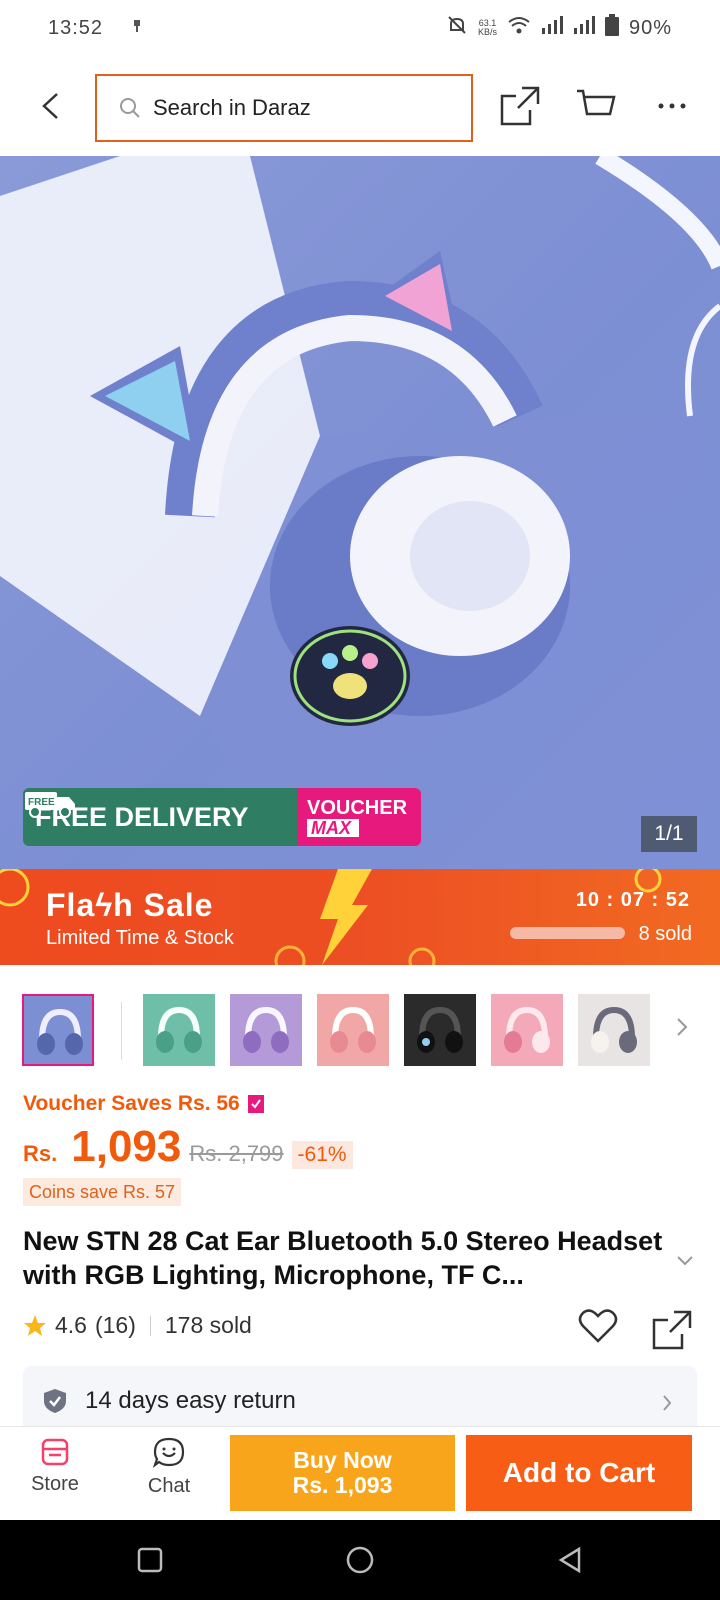 The image size is (720, 1600). Describe the element at coordinates (567, 933) in the screenshot. I see `flash-sold-progress` at that location.